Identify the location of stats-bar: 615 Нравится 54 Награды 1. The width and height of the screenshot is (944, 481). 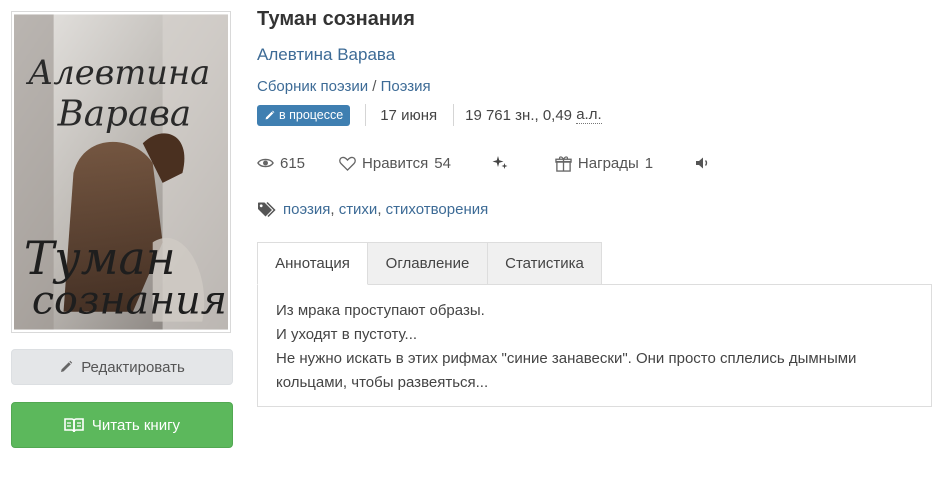
(484, 163).